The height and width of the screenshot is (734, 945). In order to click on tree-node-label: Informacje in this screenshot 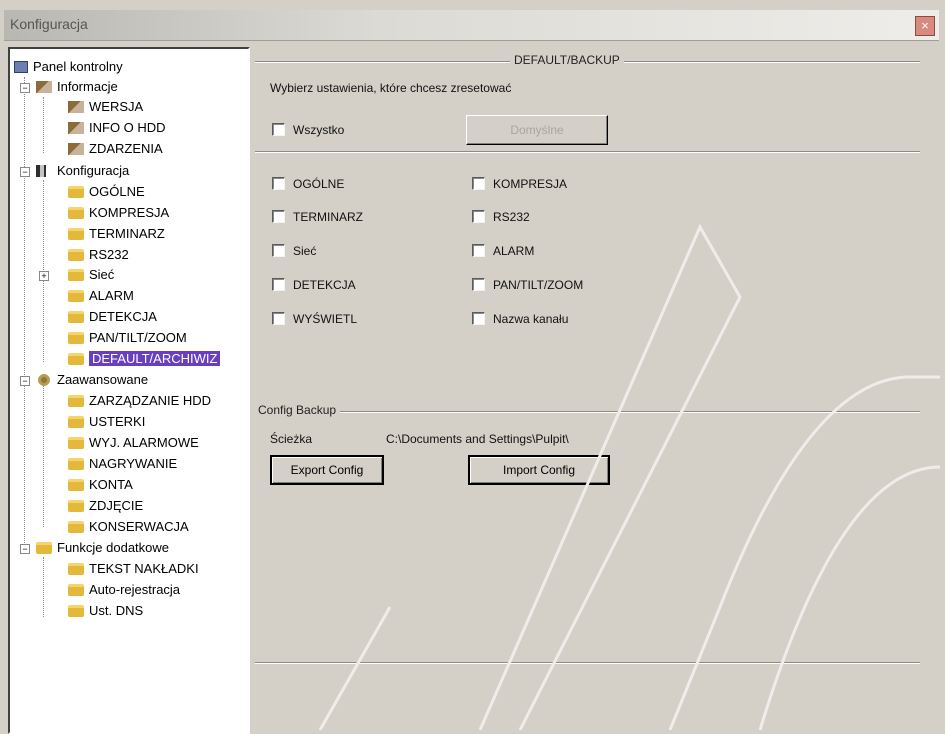, I will do `click(87, 86)`.